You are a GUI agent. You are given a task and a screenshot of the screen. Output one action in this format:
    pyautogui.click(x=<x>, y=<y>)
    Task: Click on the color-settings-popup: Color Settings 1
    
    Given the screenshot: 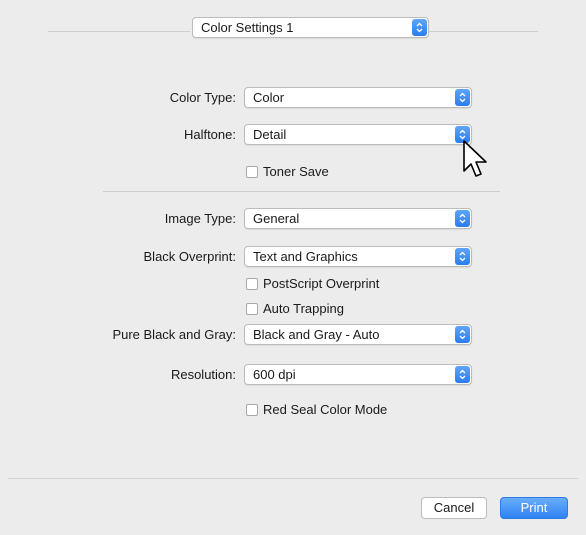 What is the action you would take?
    pyautogui.click(x=310, y=27)
    